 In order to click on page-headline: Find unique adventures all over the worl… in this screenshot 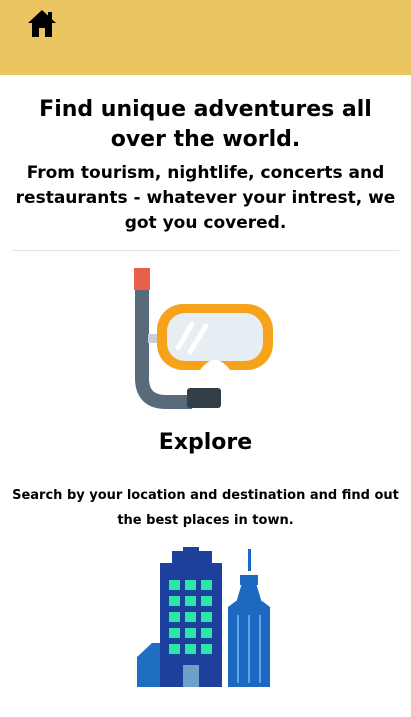, I will do `click(205, 124)`.